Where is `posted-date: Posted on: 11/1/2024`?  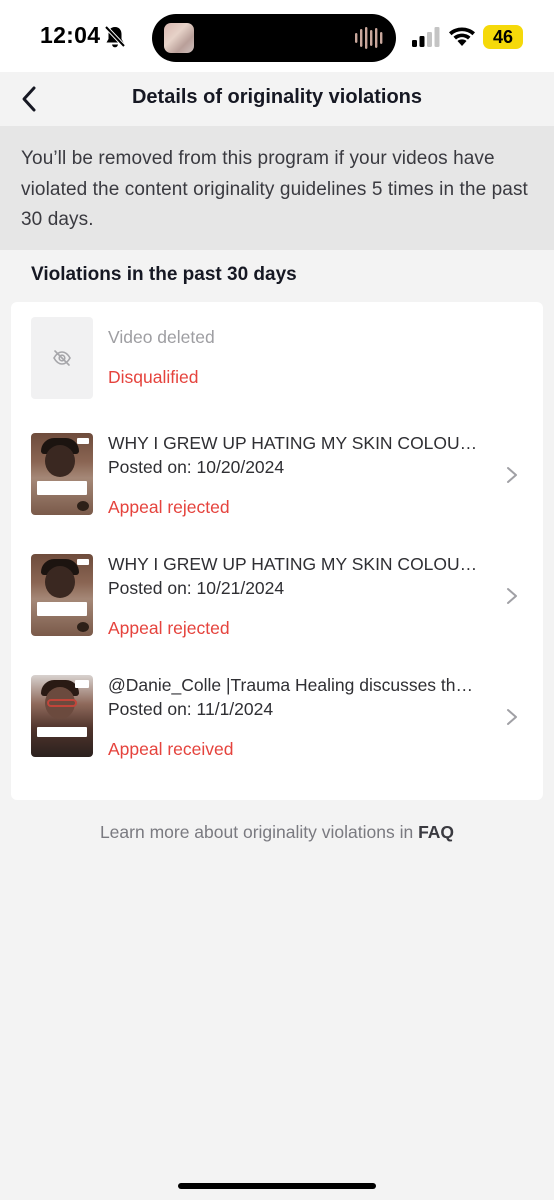 posted-date: Posted on: 11/1/2024 is located at coordinates (191, 709).